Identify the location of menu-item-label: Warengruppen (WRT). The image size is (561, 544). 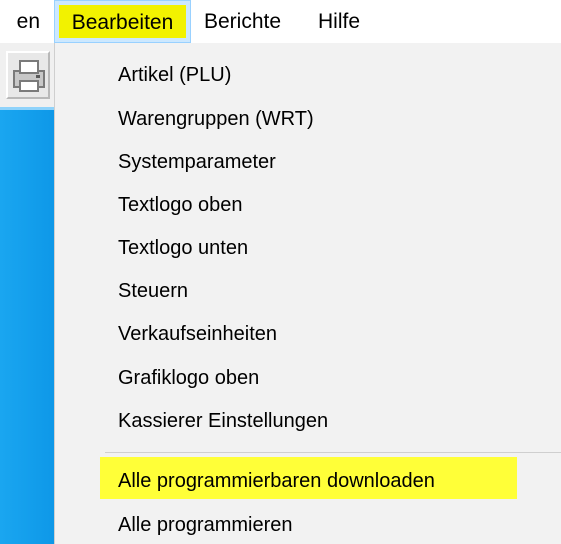
(216, 119).